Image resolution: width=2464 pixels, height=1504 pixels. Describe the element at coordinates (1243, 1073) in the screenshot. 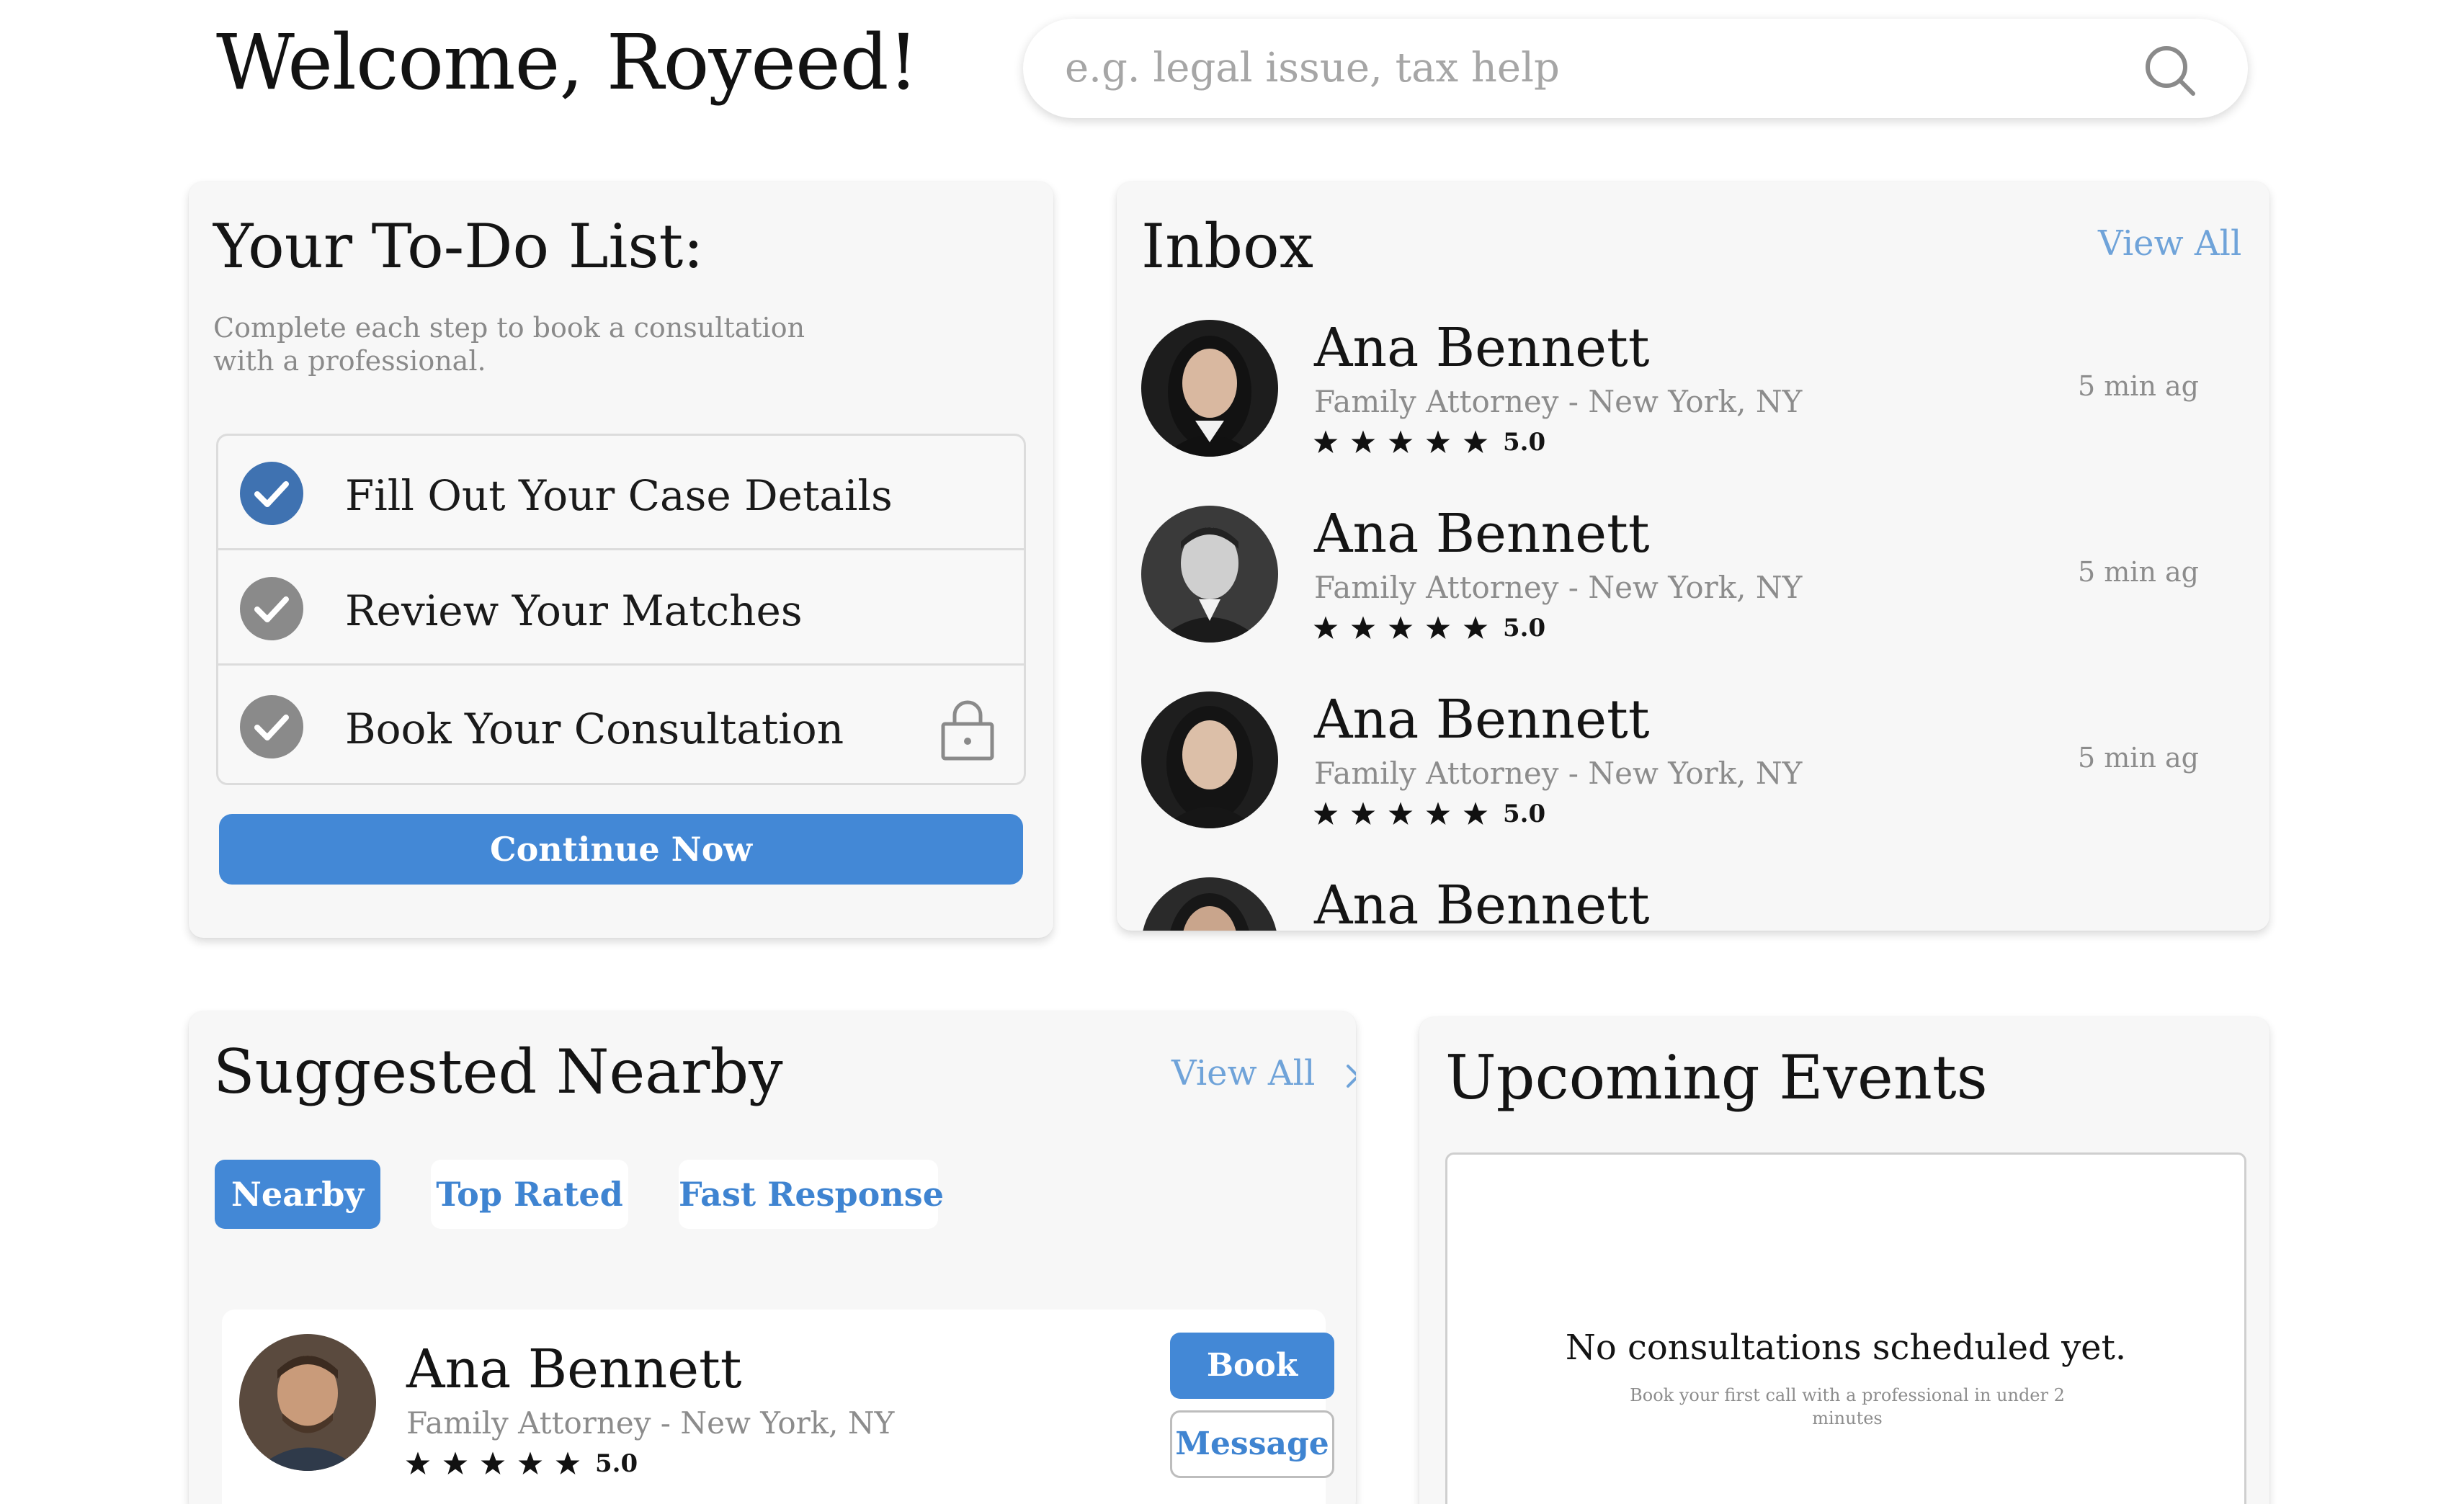

I see `view-all-label: View All` at that location.